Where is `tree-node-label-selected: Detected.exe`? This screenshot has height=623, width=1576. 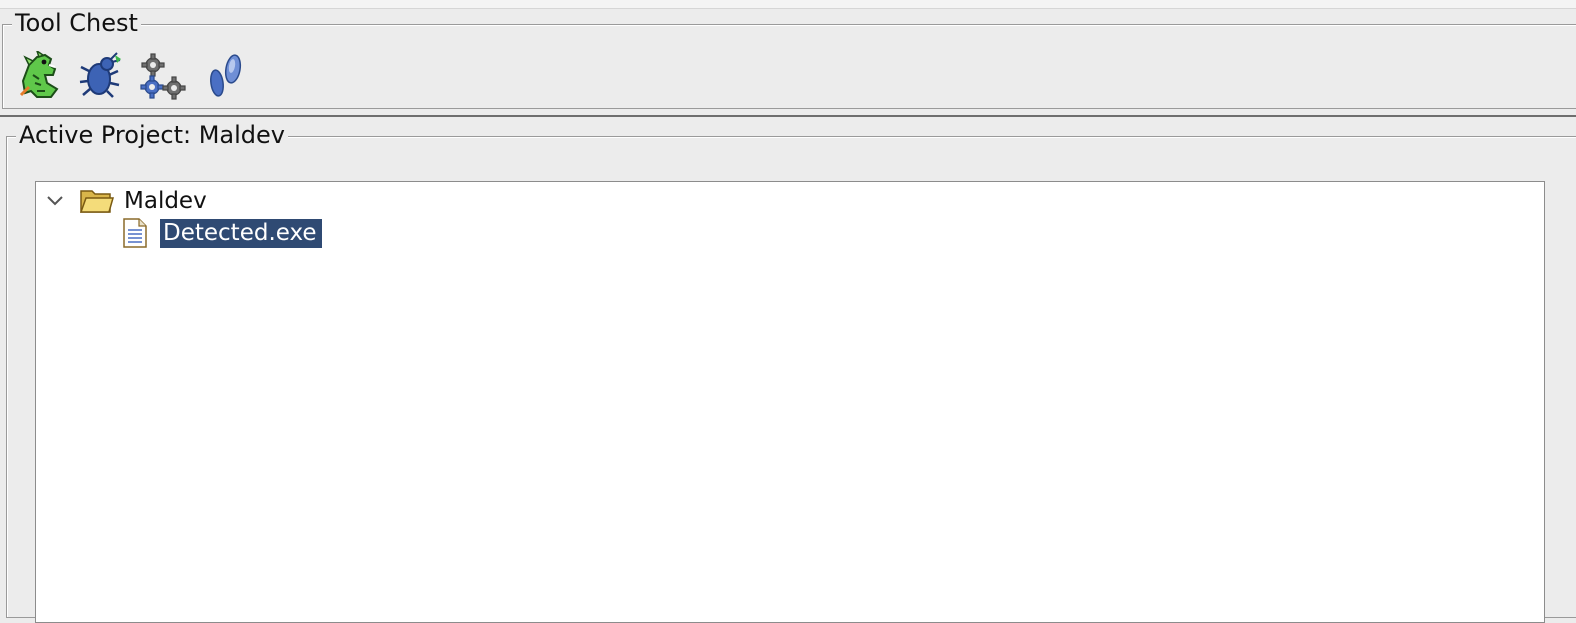 tree-node-label-selected: Detected.exe is located at coordinates (241, 233).